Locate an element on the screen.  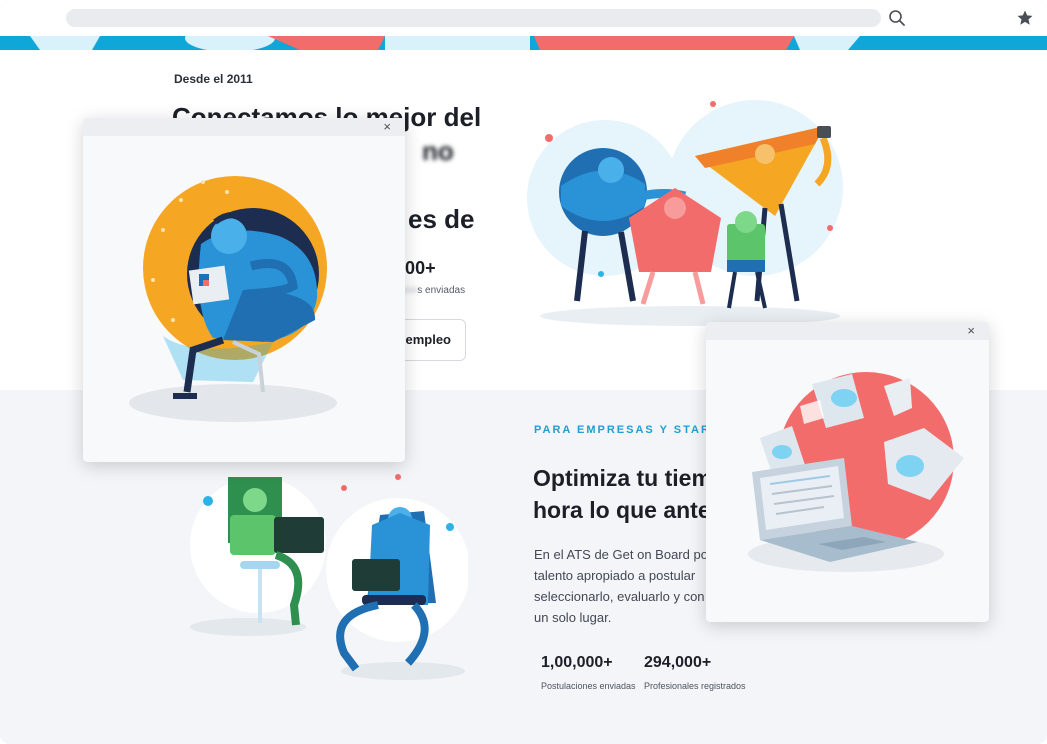
illustration-popup-reader: × is located at coordinates (244, 290).